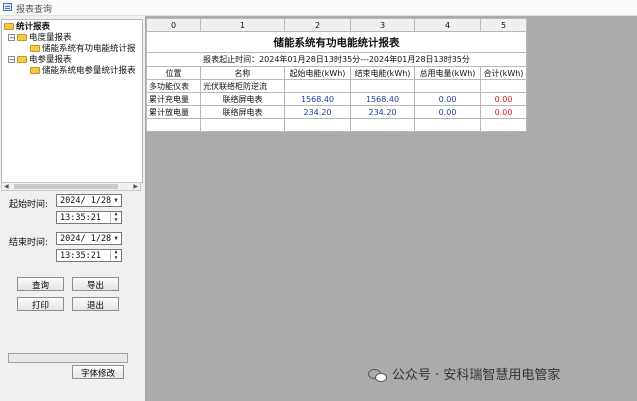  I want to click on end-time-spinner: 13:35:21 ▲ ▼, so click(89, 255).